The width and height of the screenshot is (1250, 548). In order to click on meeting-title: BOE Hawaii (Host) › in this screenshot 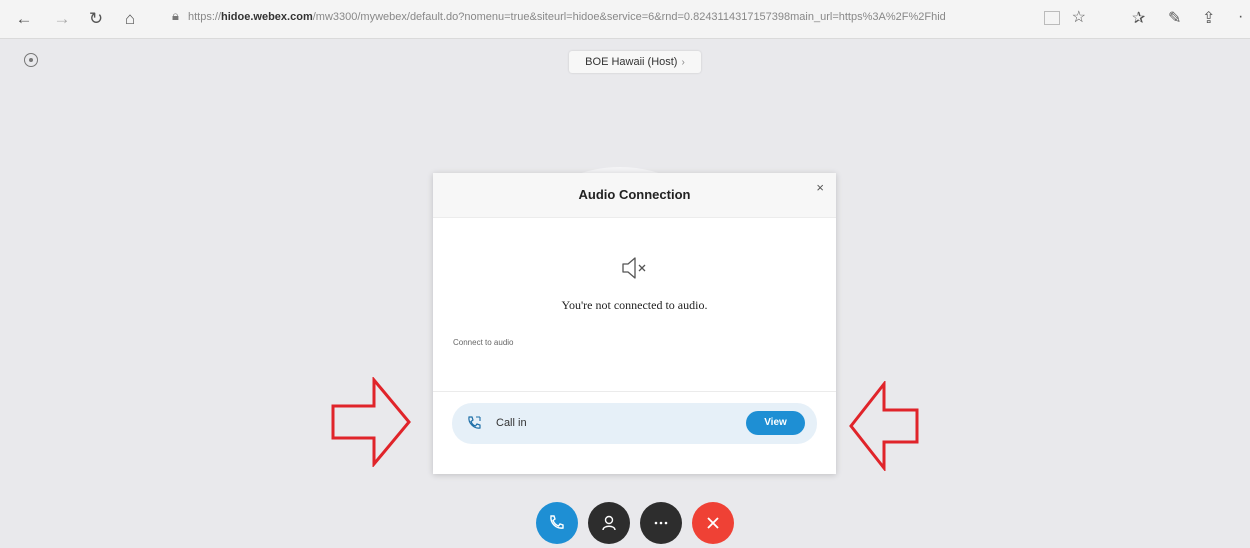, I will do `click(635, 62)`.